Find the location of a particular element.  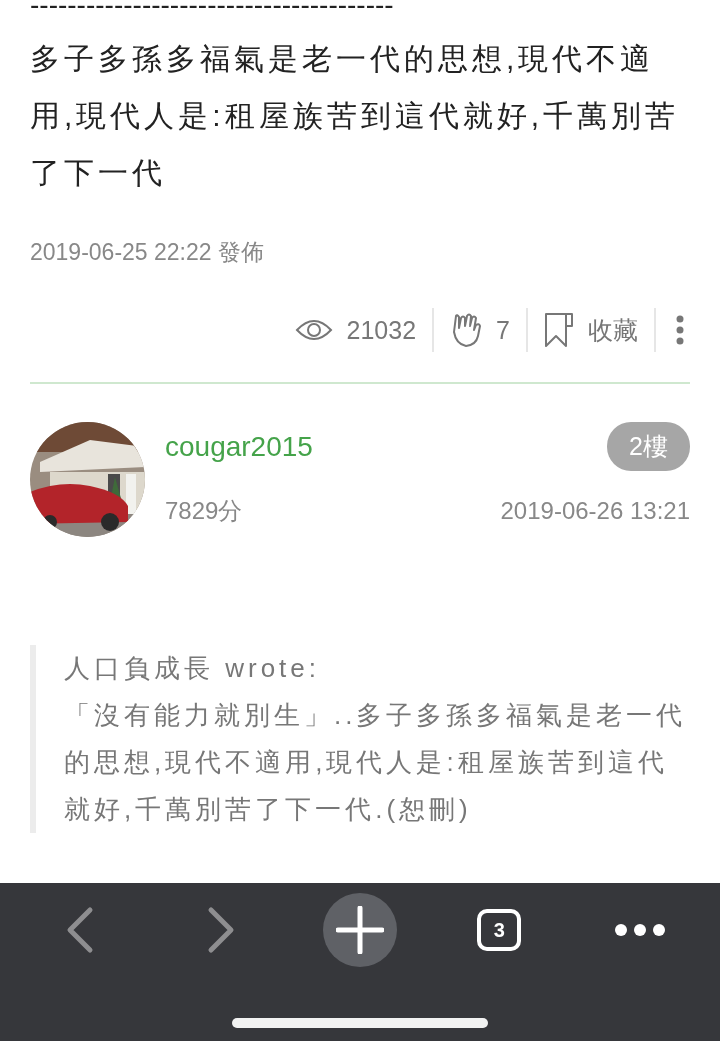

more-dots-icon is located at coordinates (639, 930).